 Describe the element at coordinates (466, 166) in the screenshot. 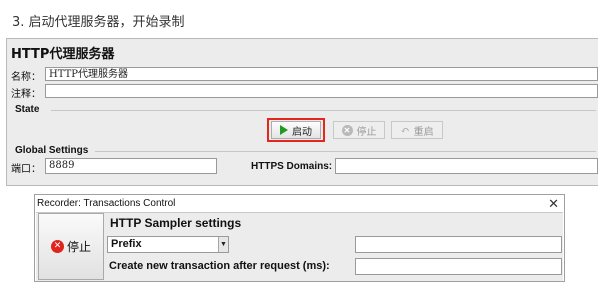

I see `https-domains-input` at that location.